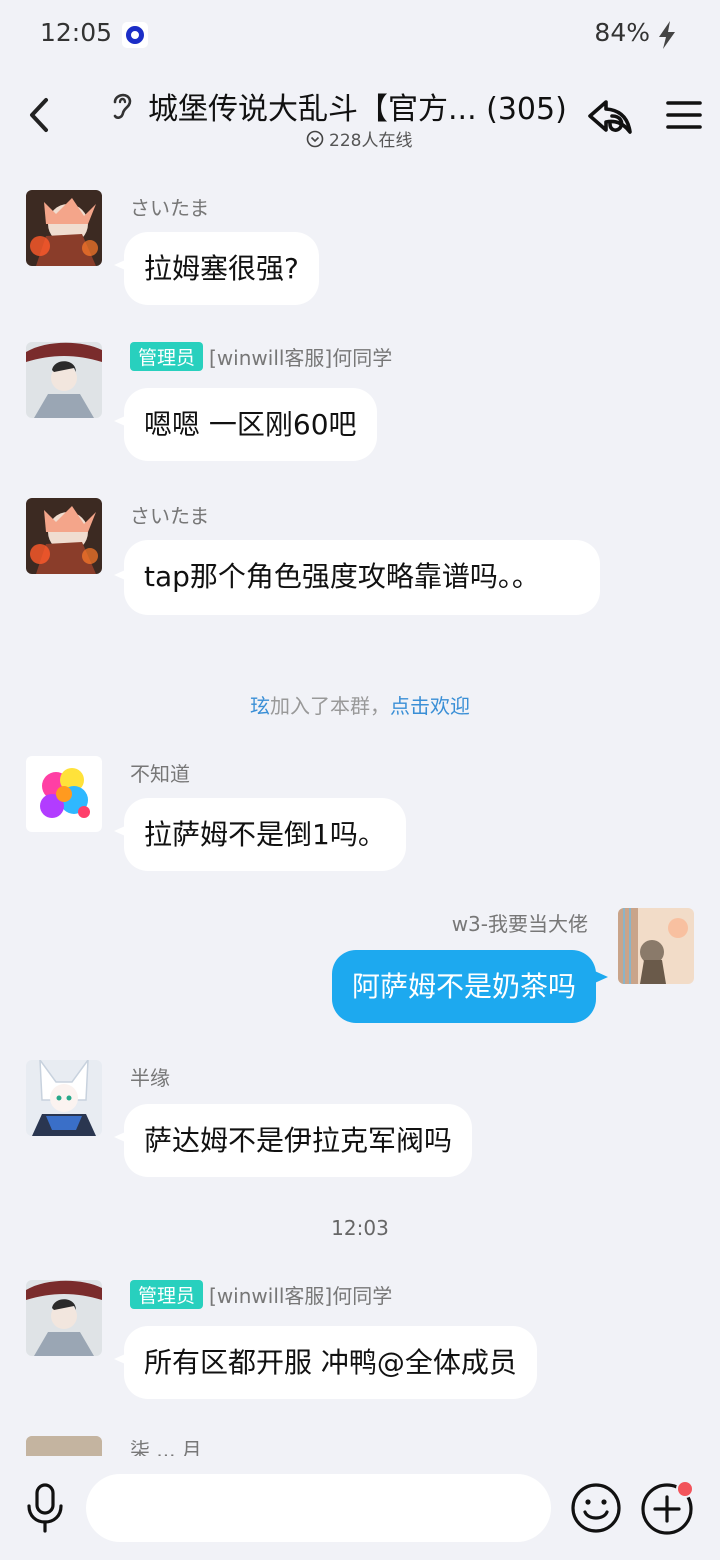 The width and height of the screenshot is (720, 1560). Describe the element at coordinates (519, 924) in the screenshot. I see `sender-name: w3-我要当大佬` at that location.